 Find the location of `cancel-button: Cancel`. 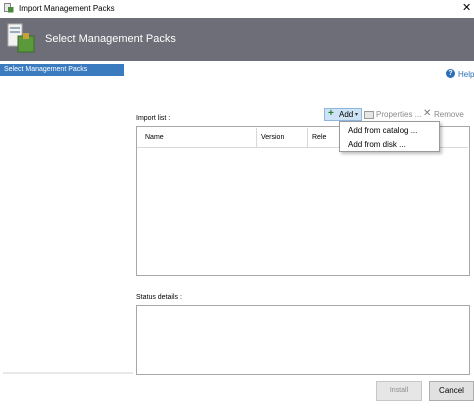

cancel-button: Cancel is located at coordinates (451, 391).